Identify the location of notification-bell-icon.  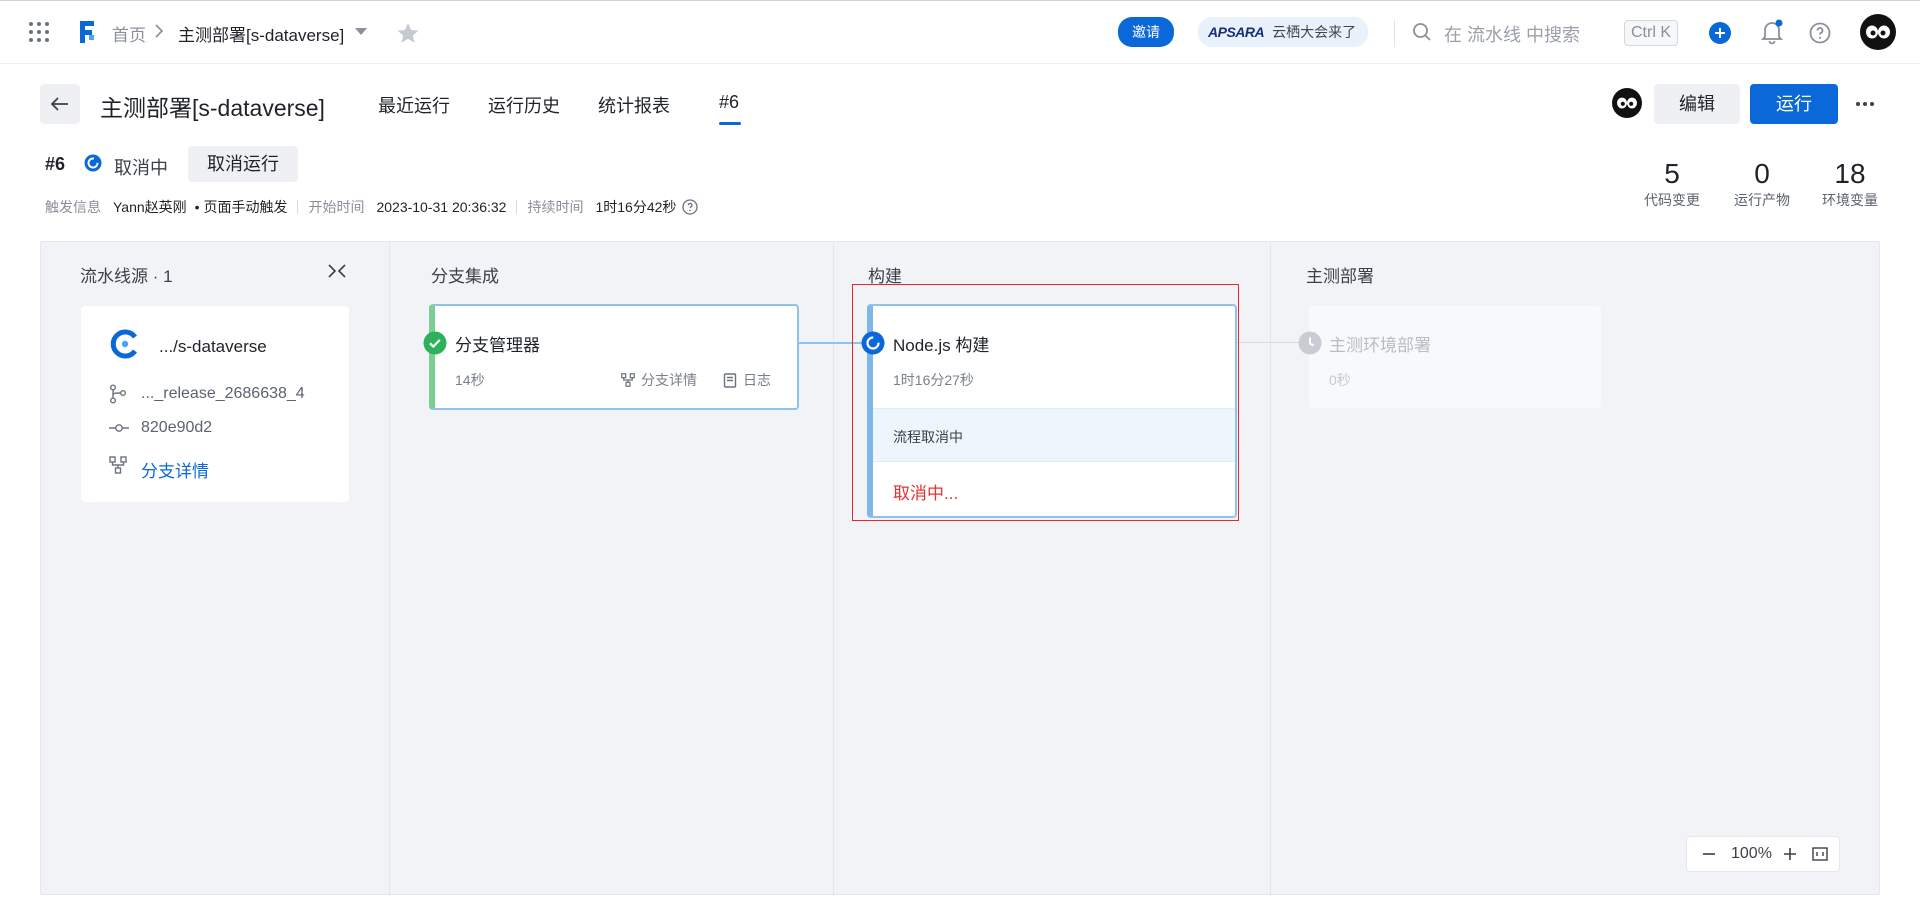
(1772, 32).